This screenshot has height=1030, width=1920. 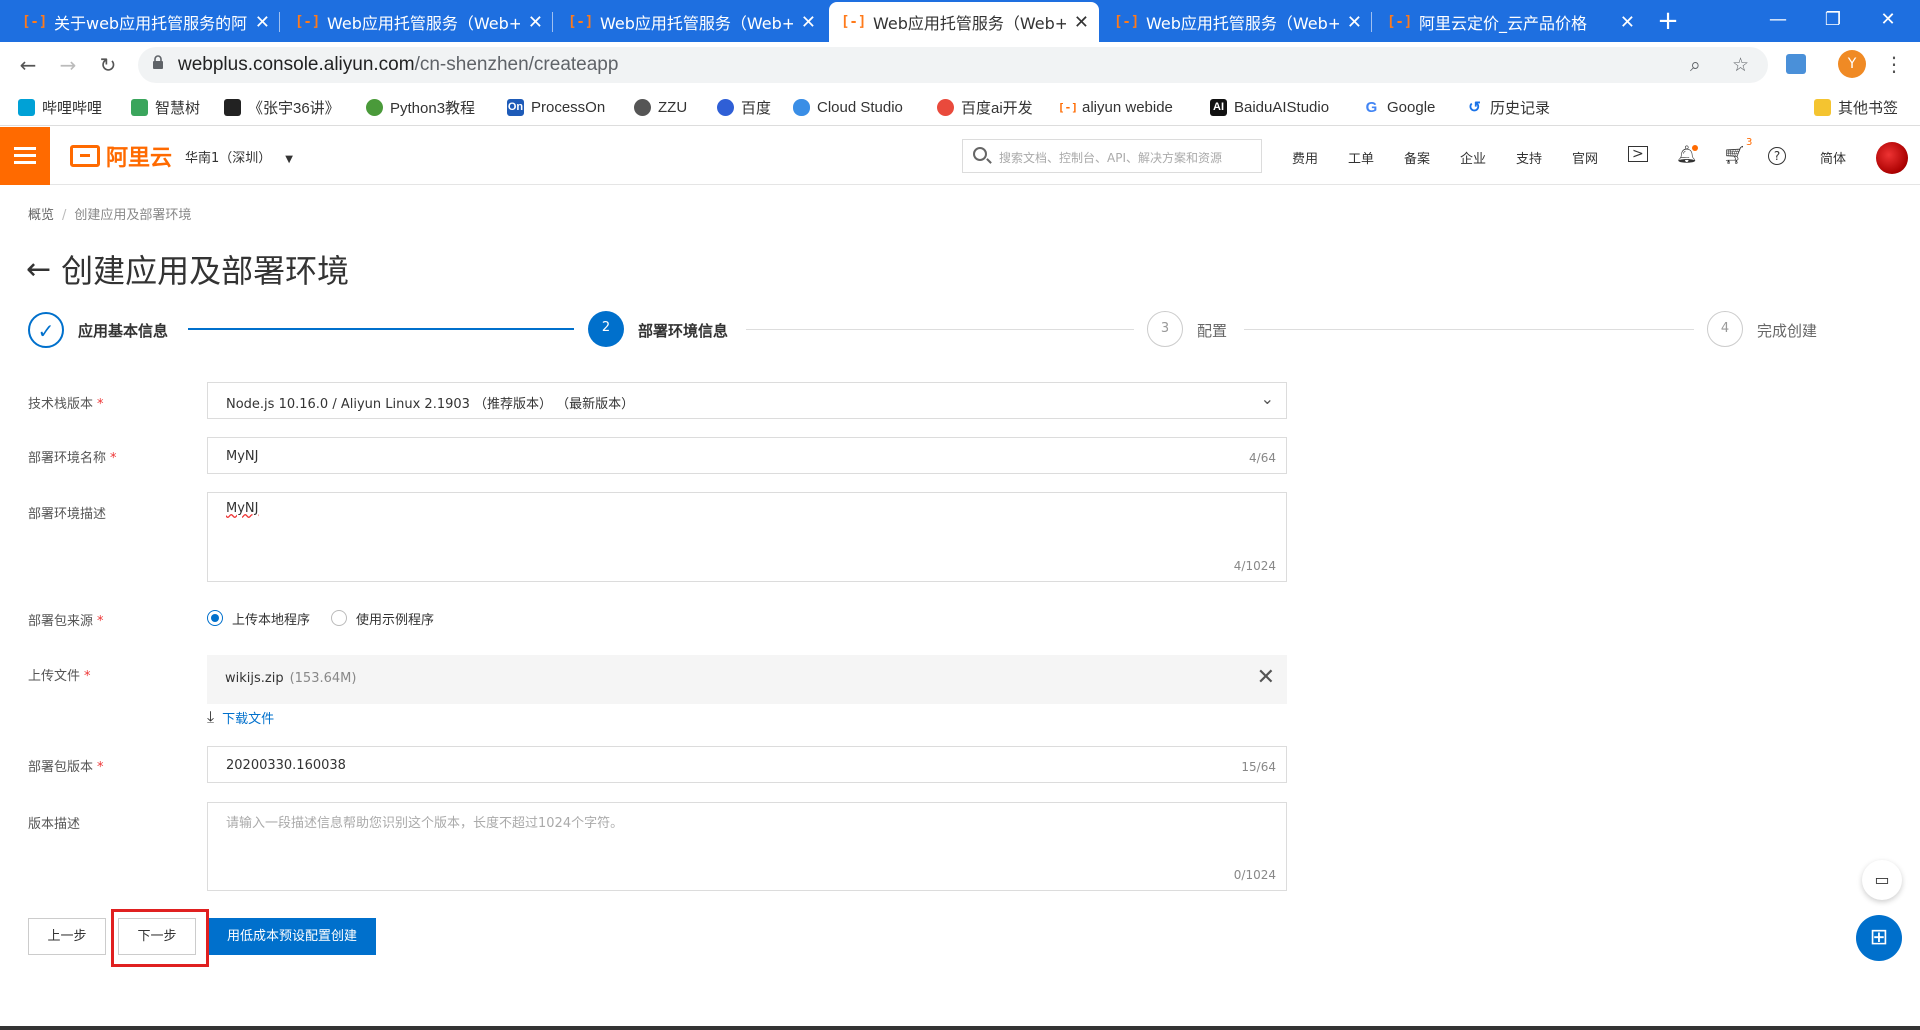 What do you see at coordinates (556, 107) in the screenshot?
I see `bookmark-item: On ProcessOn` at bounding box center [556, 107].